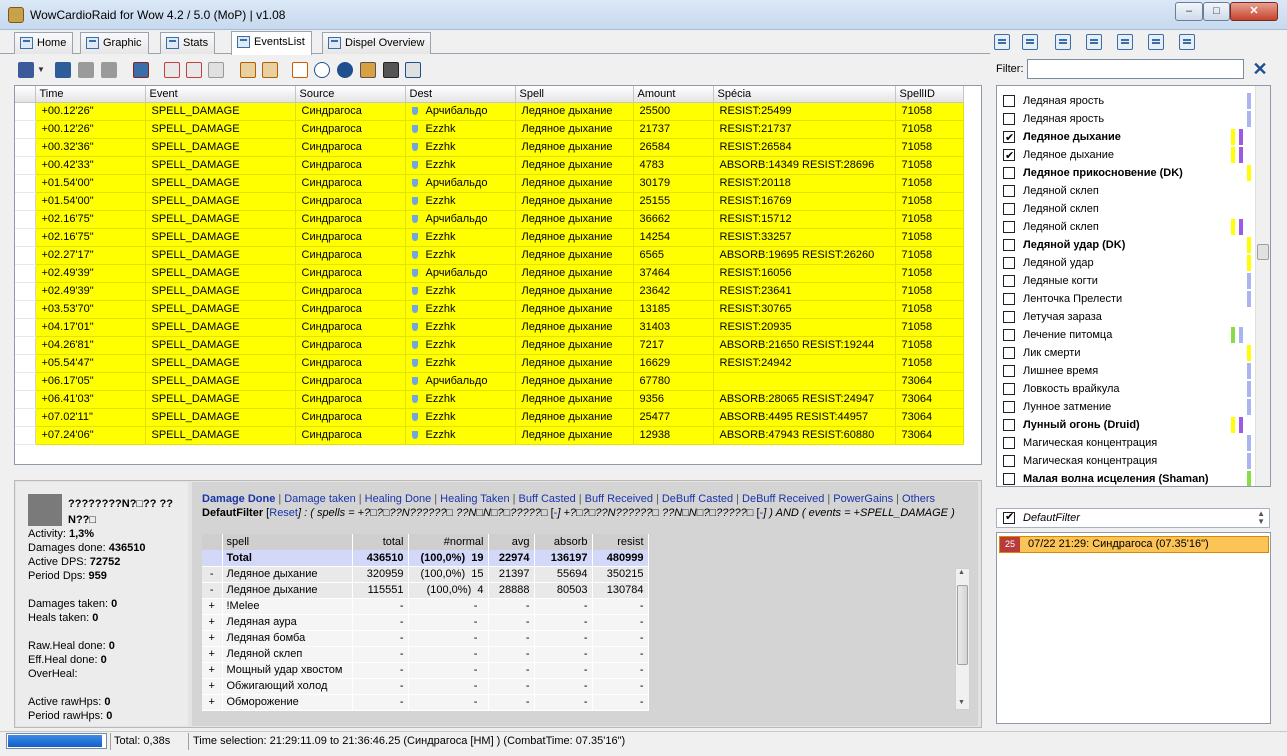 This screenshot has height=756, width=1287. Describe the element at coordinates (44, 43) in the screenshot. I see `tab-home: Home` at that location.